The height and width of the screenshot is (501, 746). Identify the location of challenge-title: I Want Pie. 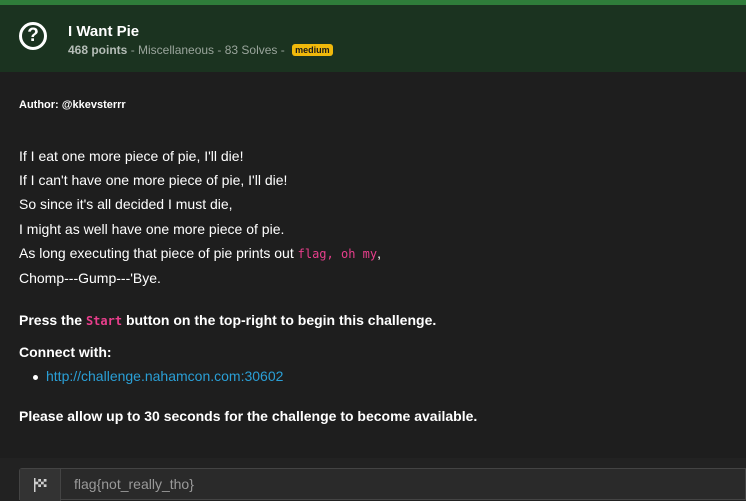
(104, 31).